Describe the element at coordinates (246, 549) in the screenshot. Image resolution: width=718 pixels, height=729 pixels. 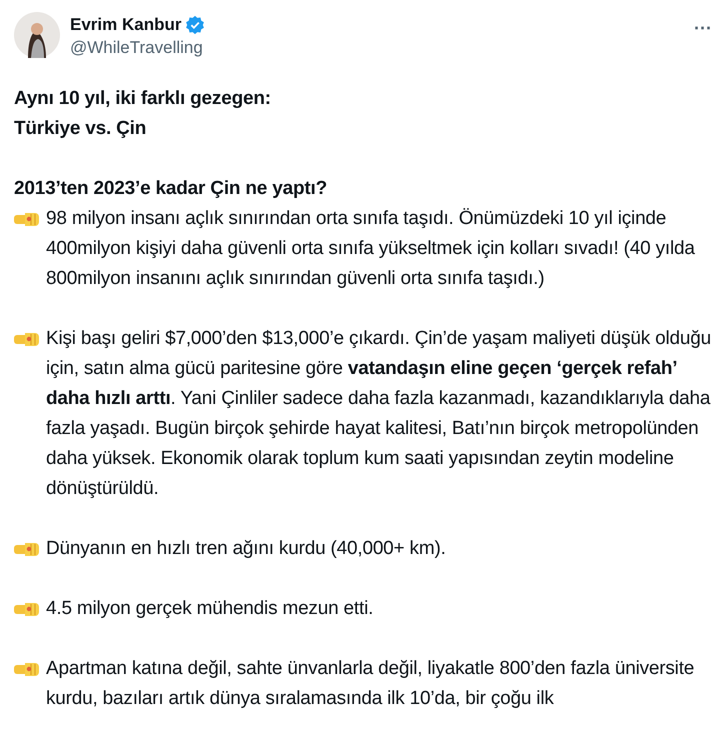
I see `tweet-paragraph: Dünyanın en hızlı tren ağını kurdu (40,000+ km).` at that location.